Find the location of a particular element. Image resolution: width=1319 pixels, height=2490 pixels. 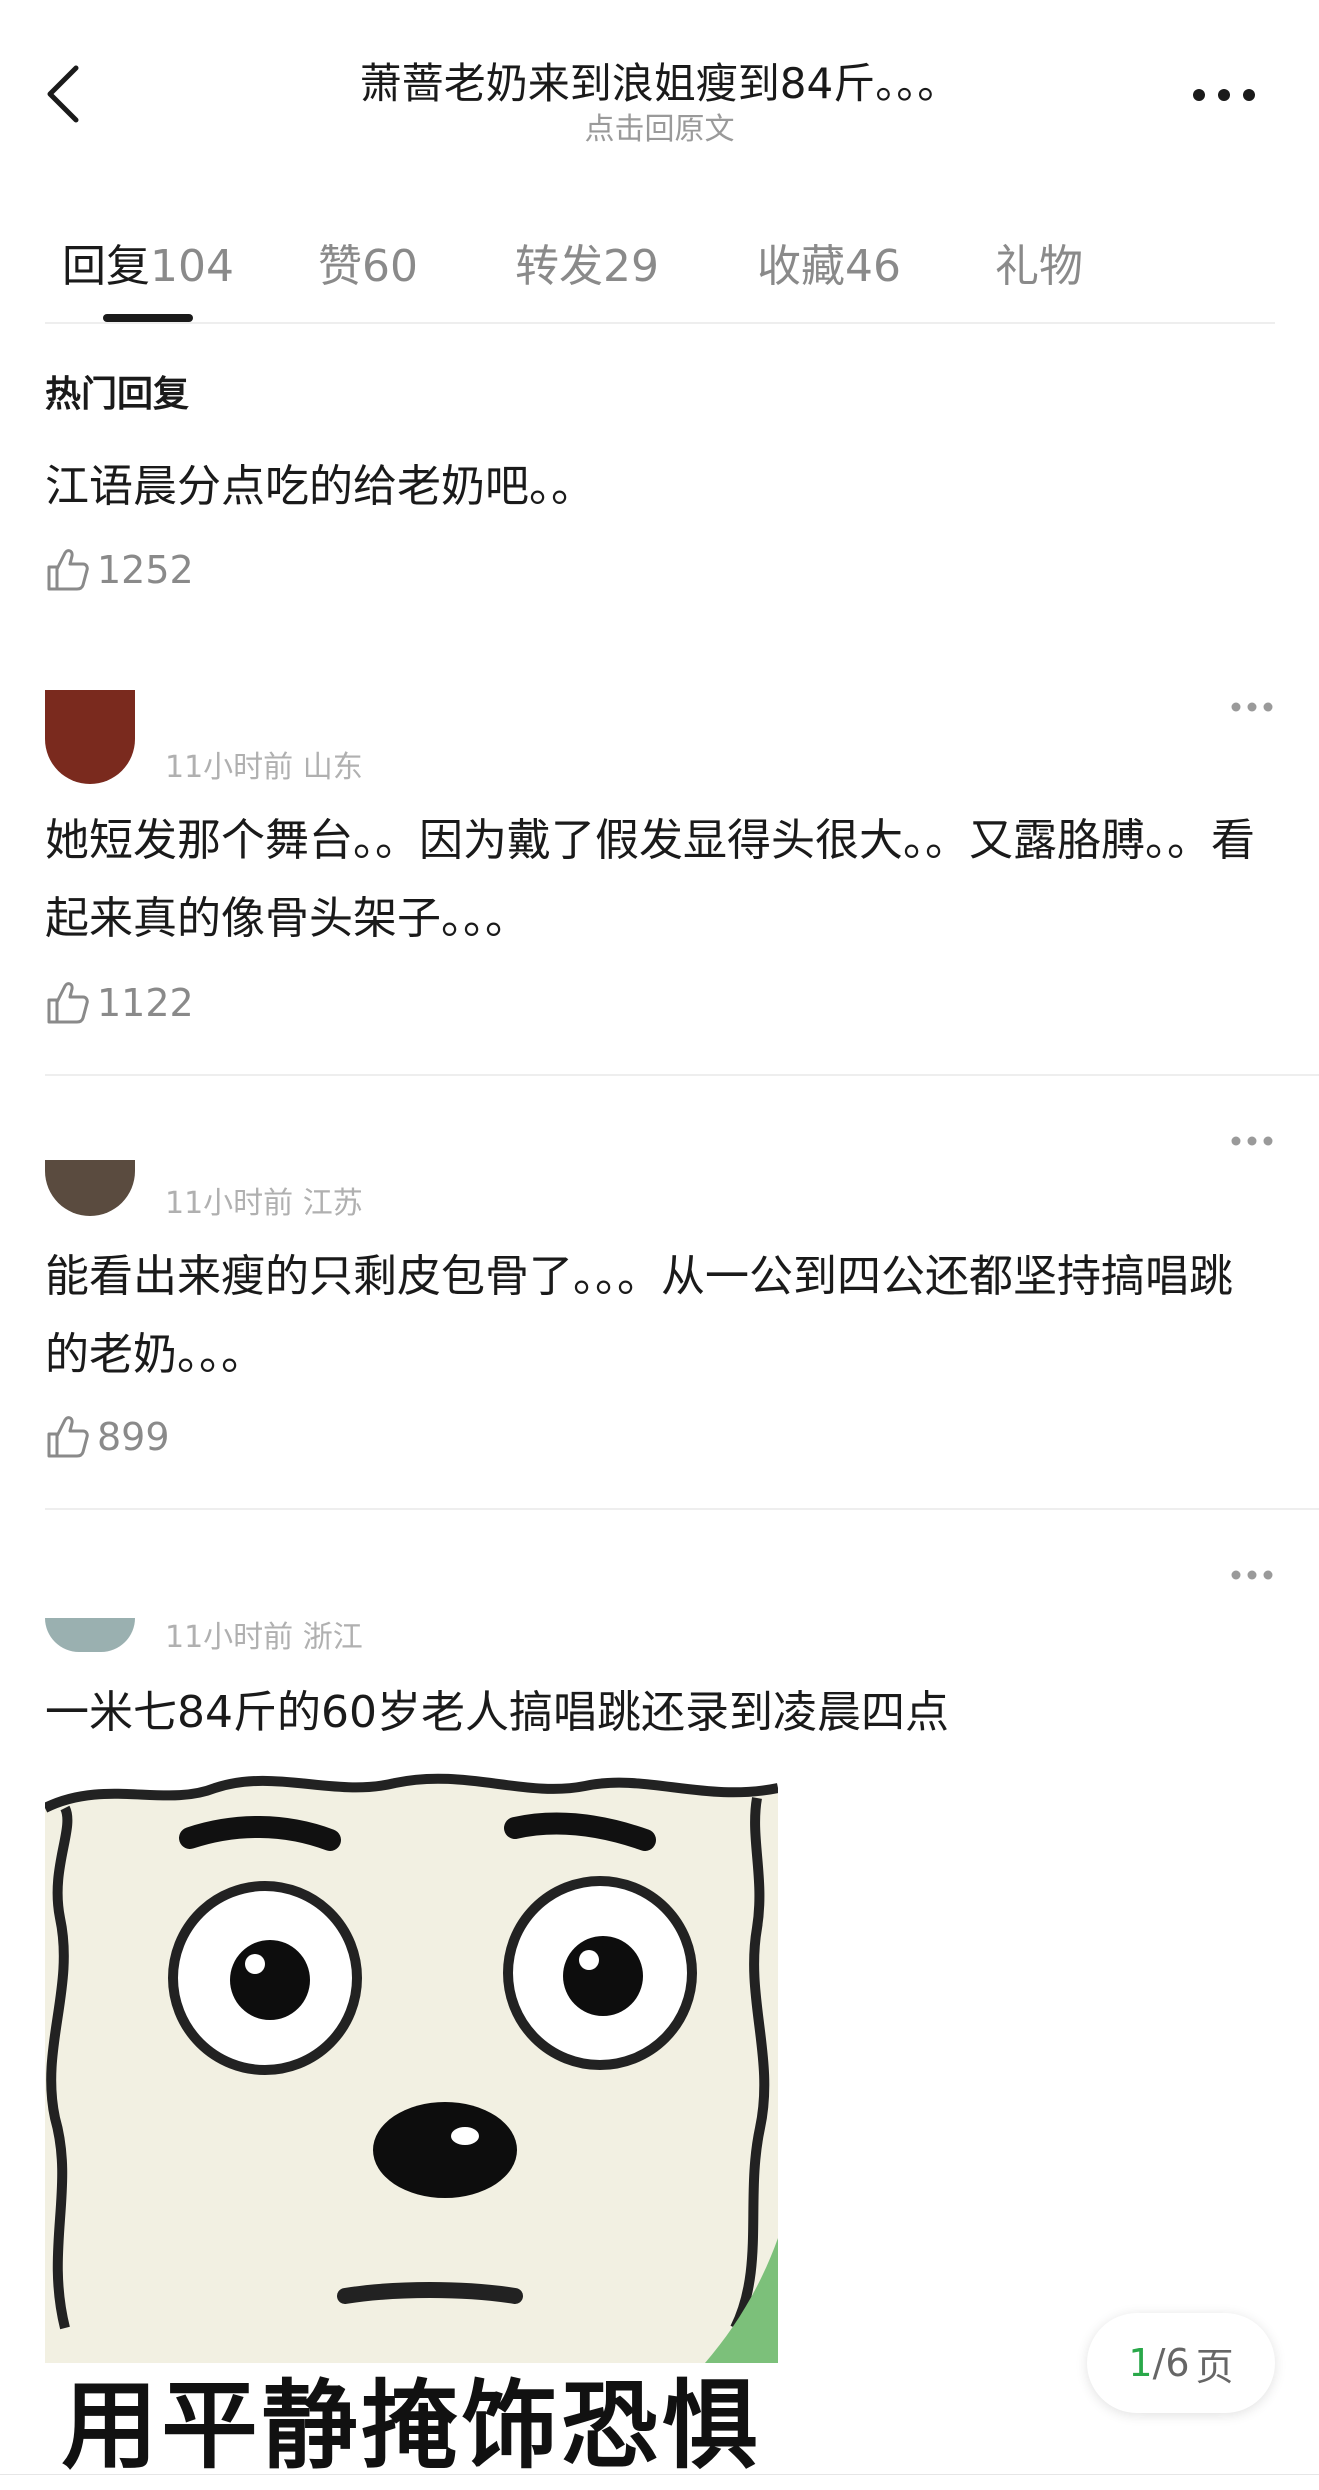

like-count: 899 is located at coordinates (133, 1437).